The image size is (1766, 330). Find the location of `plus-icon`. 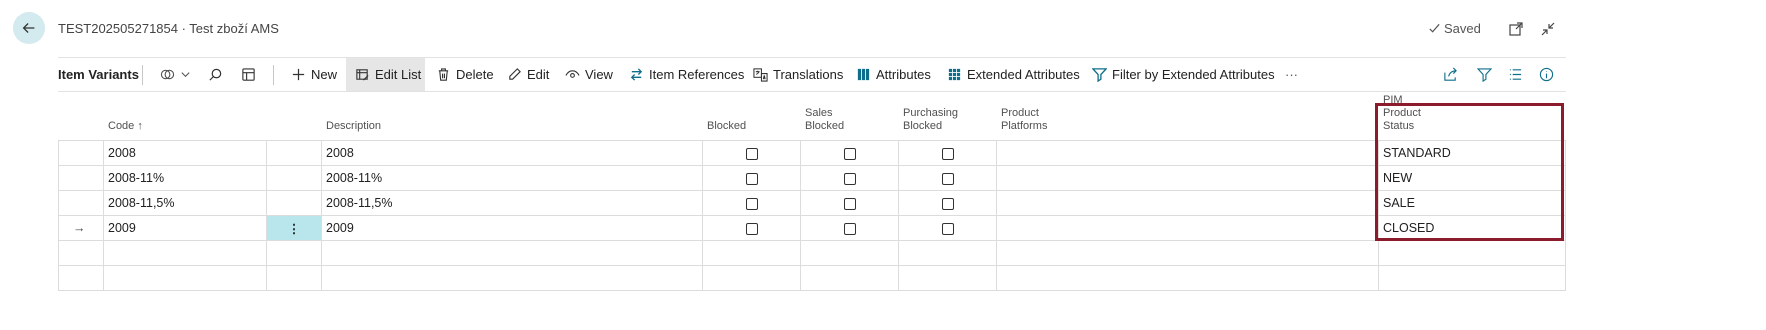

plus-icon is located at coordinates (298, 74).